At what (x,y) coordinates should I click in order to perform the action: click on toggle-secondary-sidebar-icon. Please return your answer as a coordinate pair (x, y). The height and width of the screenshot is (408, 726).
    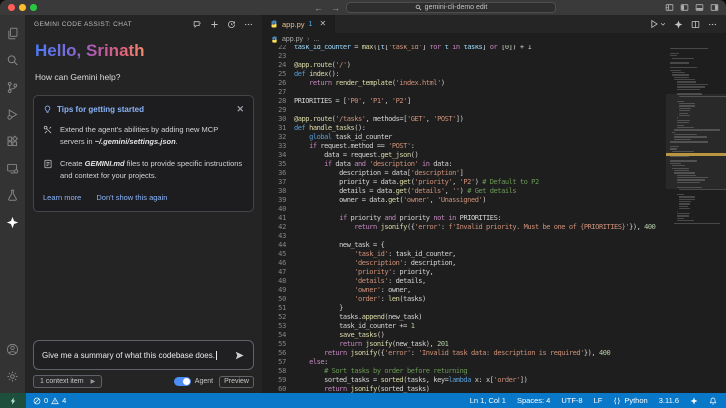
    Looking at the image, I should click on (714, 7).